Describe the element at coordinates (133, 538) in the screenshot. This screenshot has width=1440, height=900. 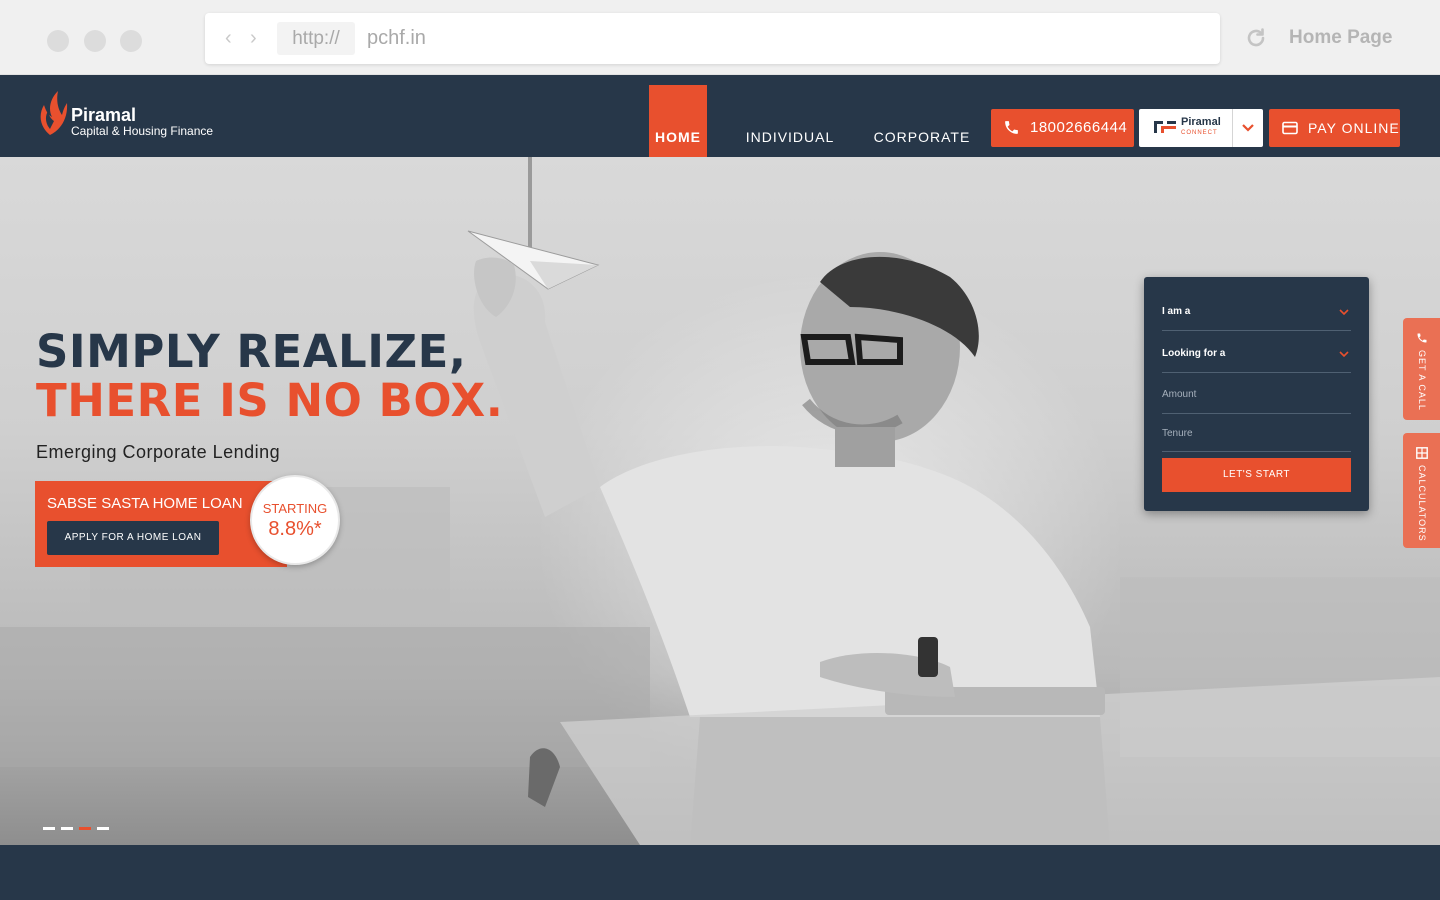
I see `apply-home-loan-button: APPLY FOR A HOME LOAN` at that location.